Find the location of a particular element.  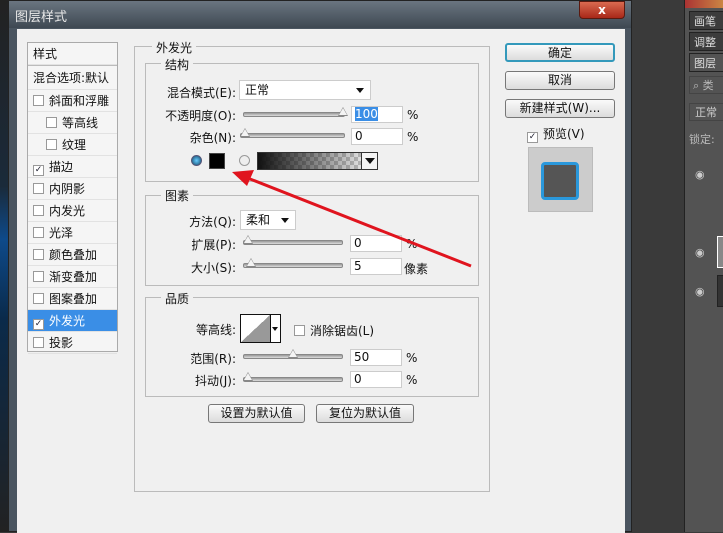

red-annotation-arrow is located at coordinates (352, 219).